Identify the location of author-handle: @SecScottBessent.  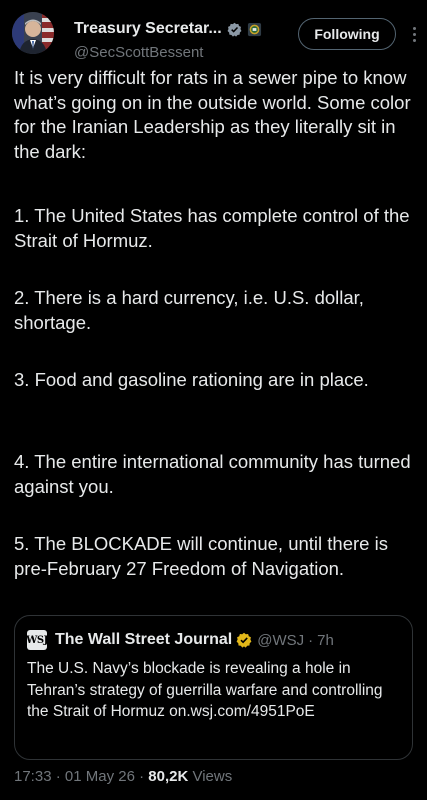
(138, 52).